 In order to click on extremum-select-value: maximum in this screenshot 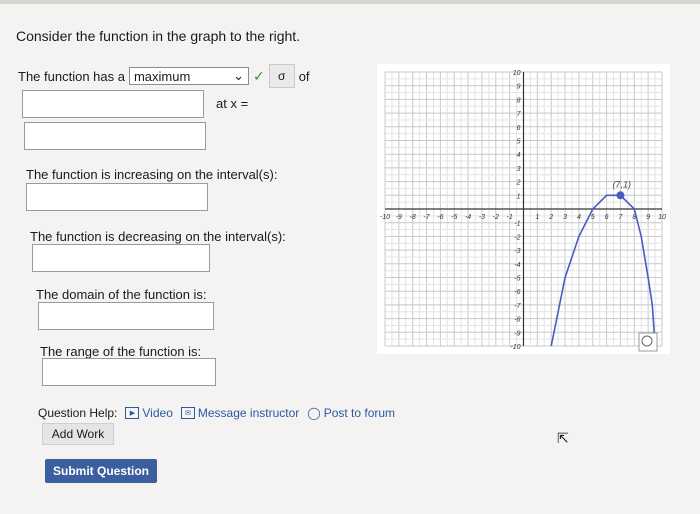, I will do `click(162, 76)`.